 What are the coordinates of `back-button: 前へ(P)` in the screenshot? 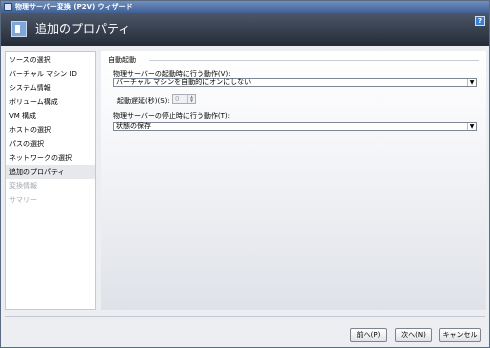 It's located at (368, 335).